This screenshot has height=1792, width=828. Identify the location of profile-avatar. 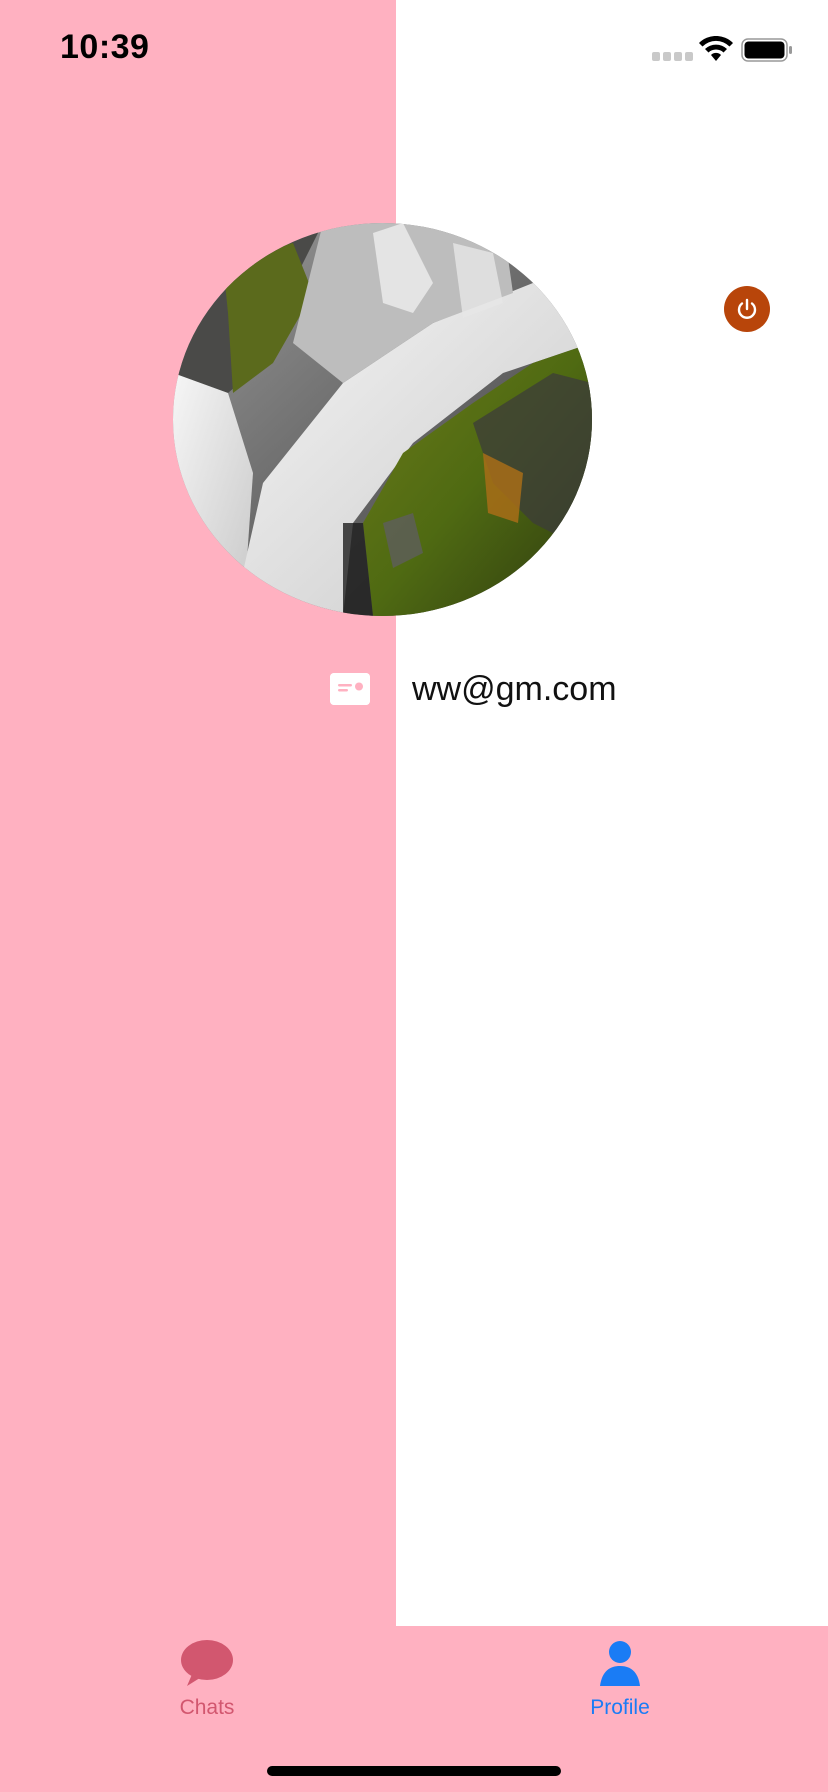
(382, 419).